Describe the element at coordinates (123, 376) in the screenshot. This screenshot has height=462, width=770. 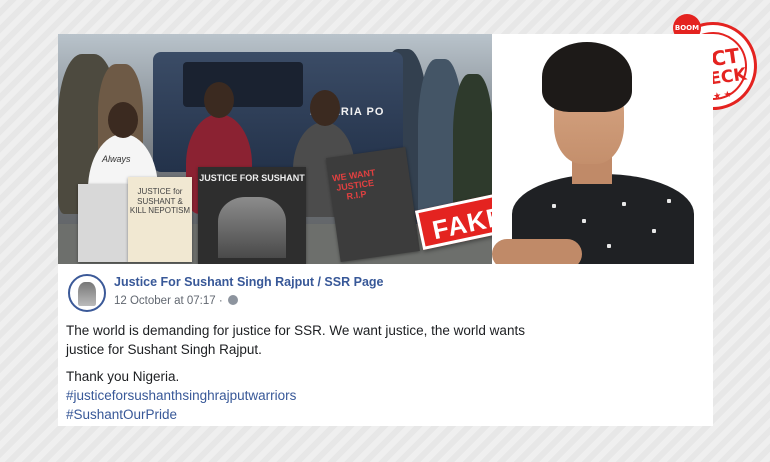
I see `post-paragraph: Thank you Nigeria.` at that location.